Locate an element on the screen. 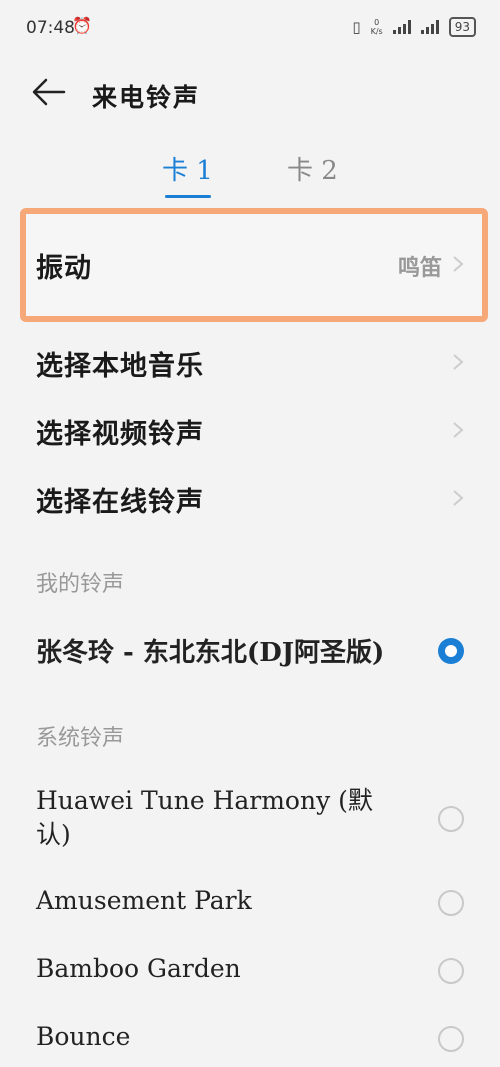 Image resolution: width=500 pixels, height=1067 pixels. vibration-row: 振动 鸣笛 is located at coordinates (250, 264).